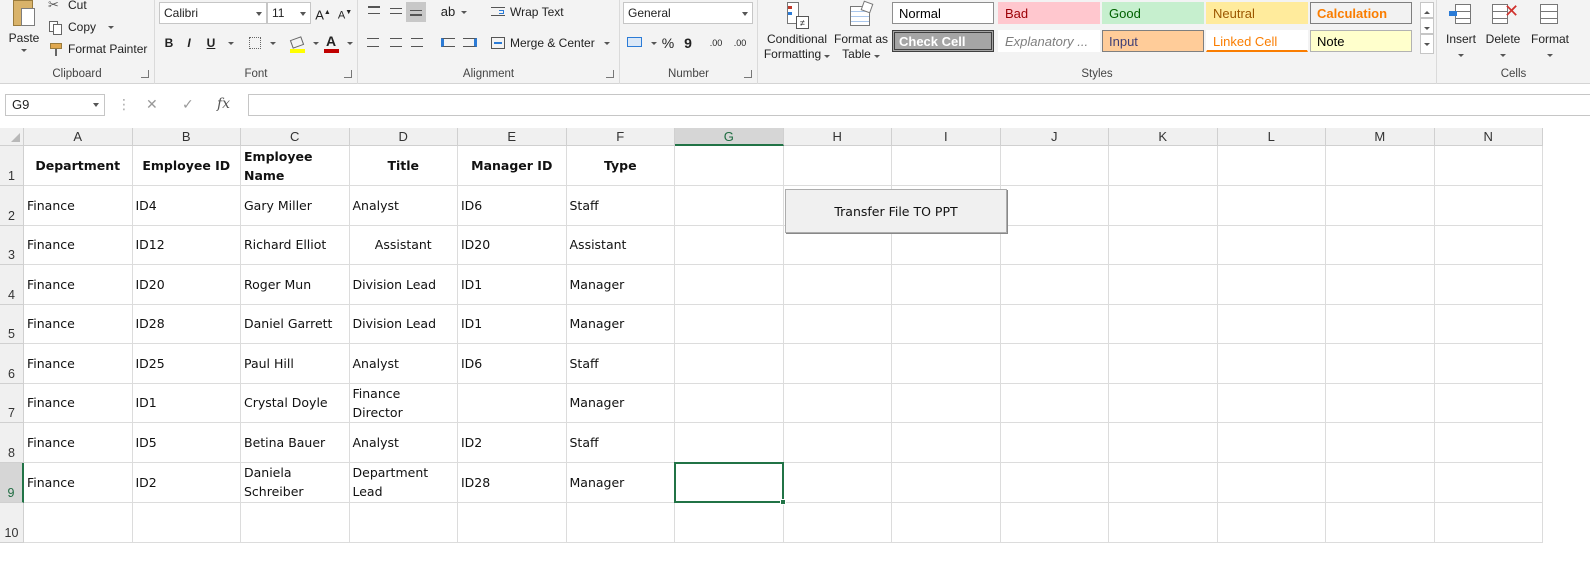 This screenshot has width=1590, height=572. What do you see at coordinates (1488, 364) in the screenshot?
I see `cell-n6` at bounding box center [1488, 364].